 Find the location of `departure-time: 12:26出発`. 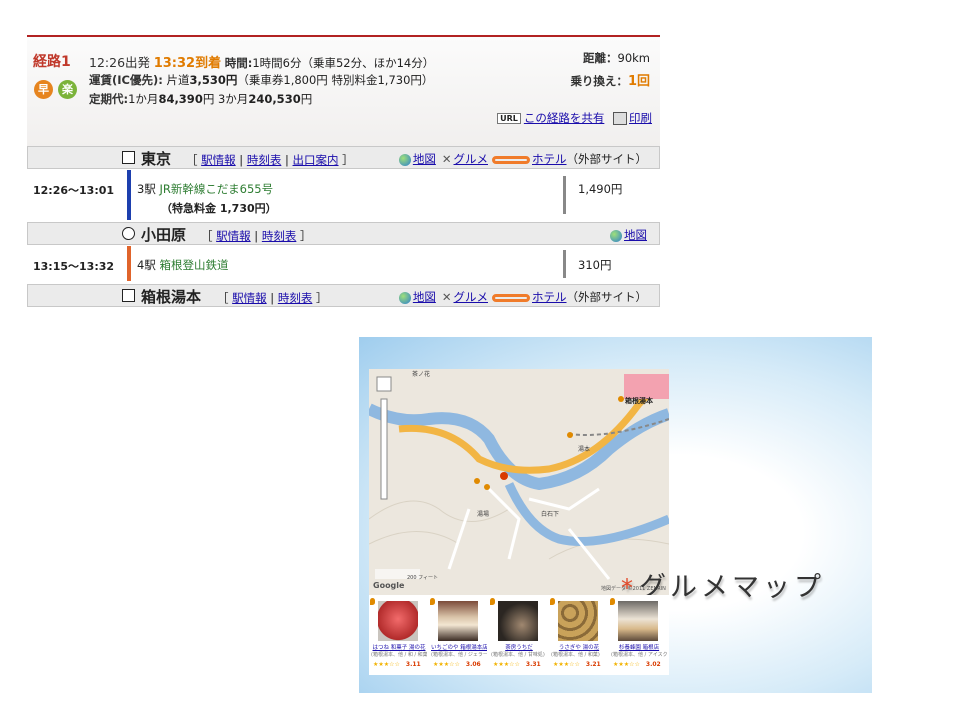

departure-time: 12:26出発 is located at coordinates (120, 62).